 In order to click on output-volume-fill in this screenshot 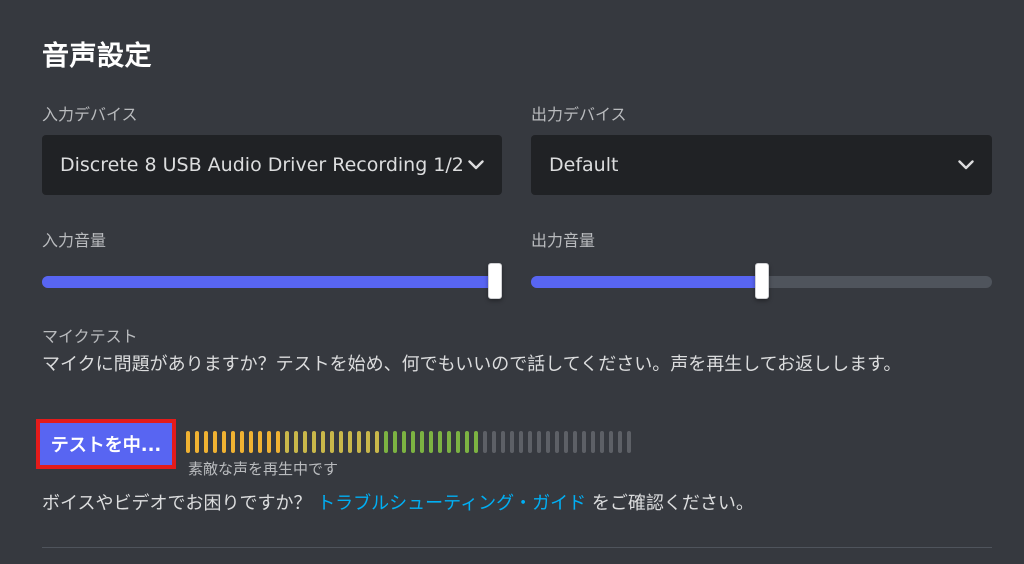, I will do `click(646, 282)`.